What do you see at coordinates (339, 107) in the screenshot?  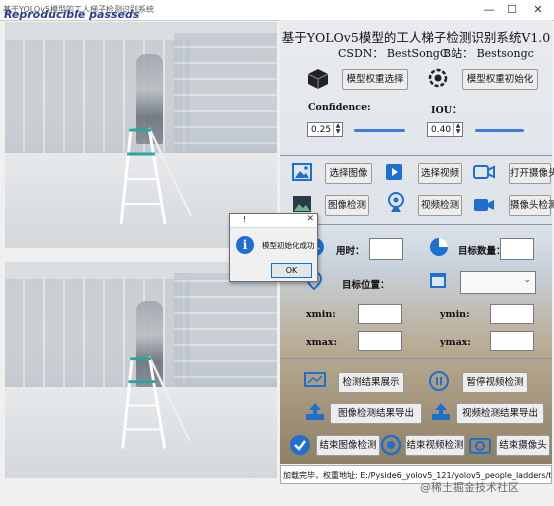 I see `confidence-label: Confidence:` at bounding box center [339, 107].